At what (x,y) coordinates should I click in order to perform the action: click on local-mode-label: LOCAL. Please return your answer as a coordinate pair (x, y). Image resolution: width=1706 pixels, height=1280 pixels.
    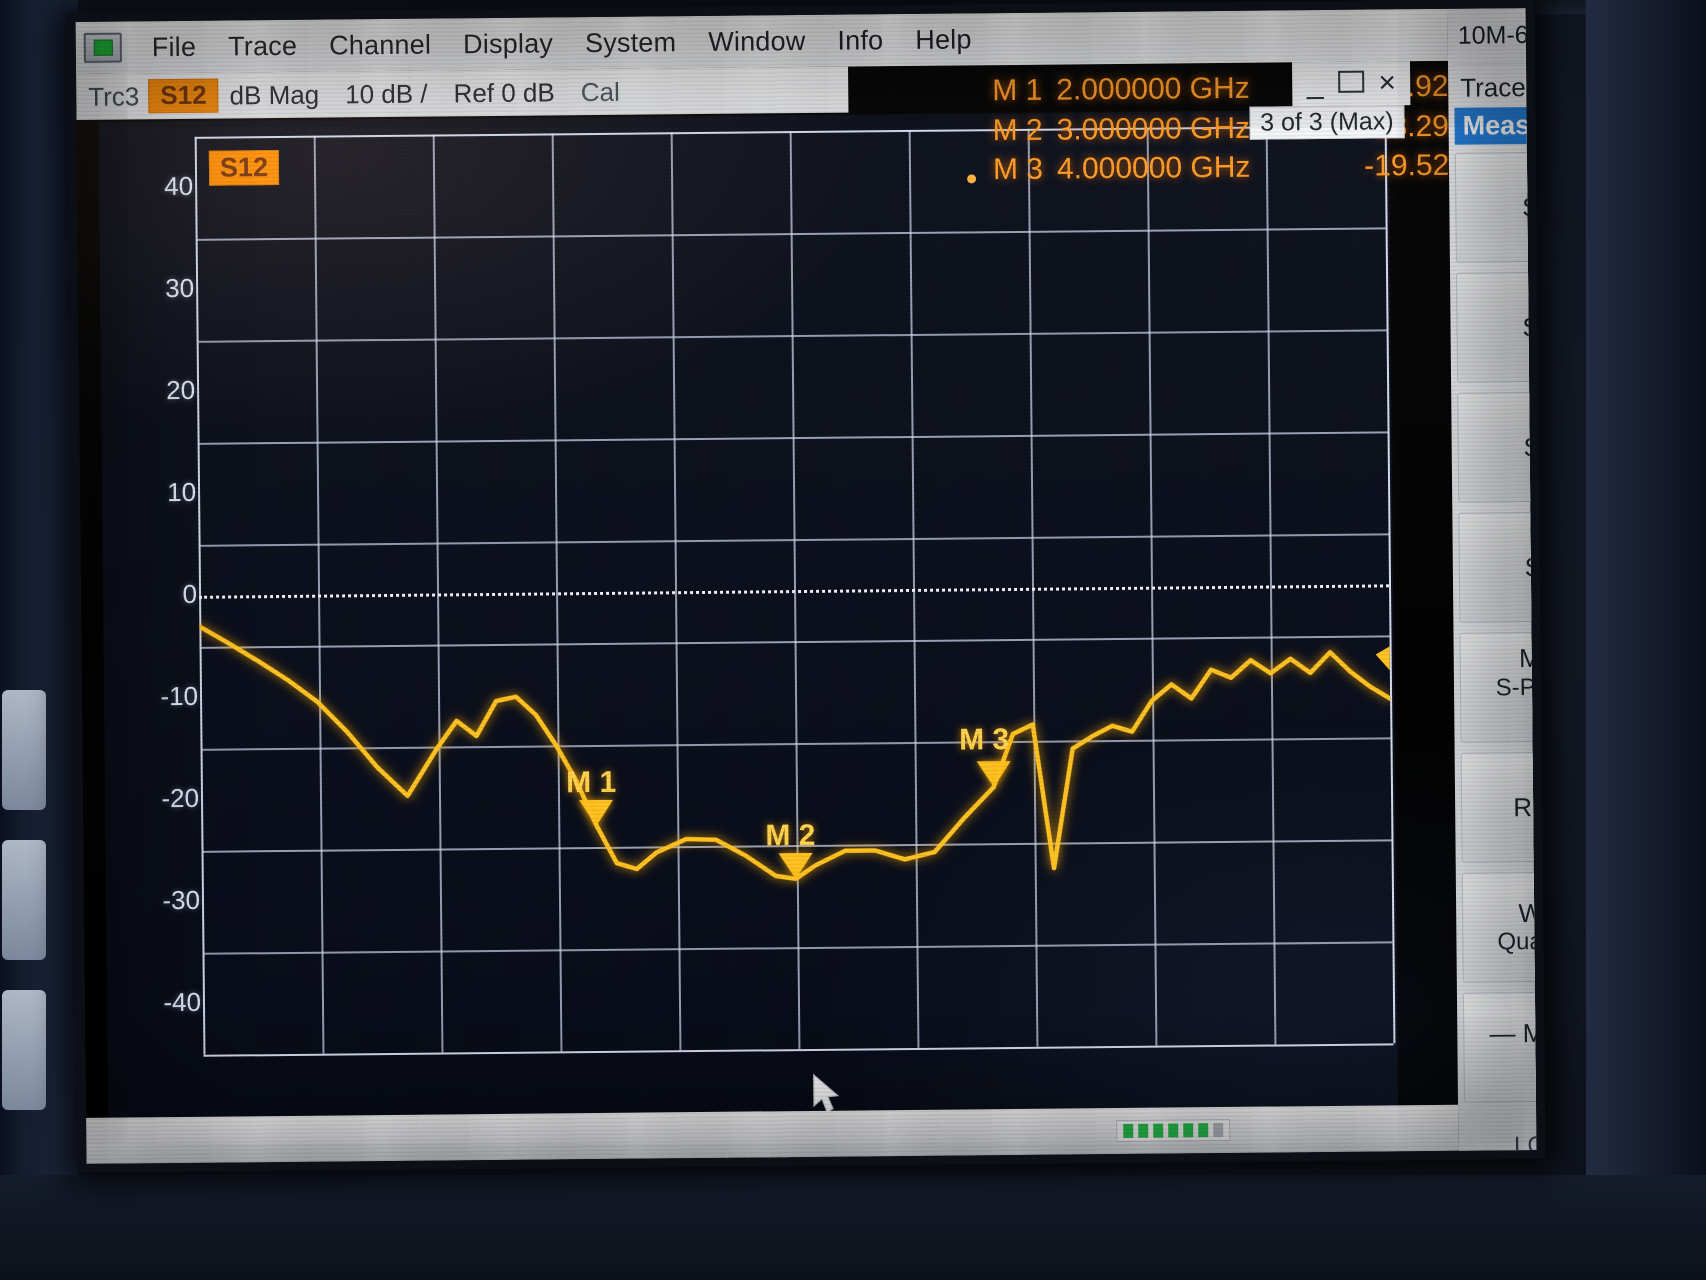
    Looking at the image, I should click on (1529, 1145).